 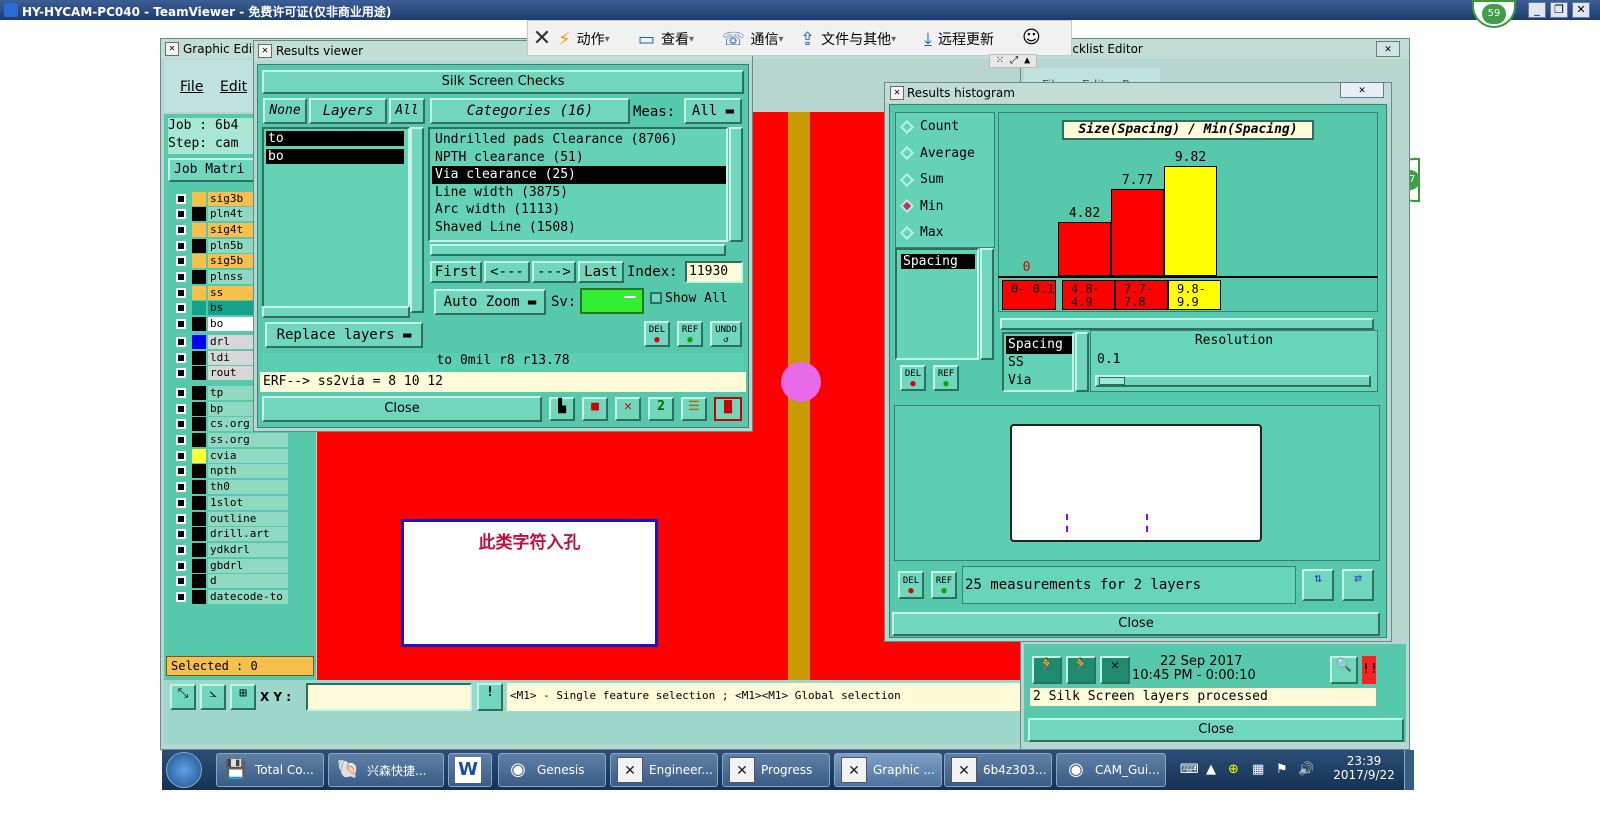 I want to click on sub-list-item: Via, so click(x=1039, y=381).